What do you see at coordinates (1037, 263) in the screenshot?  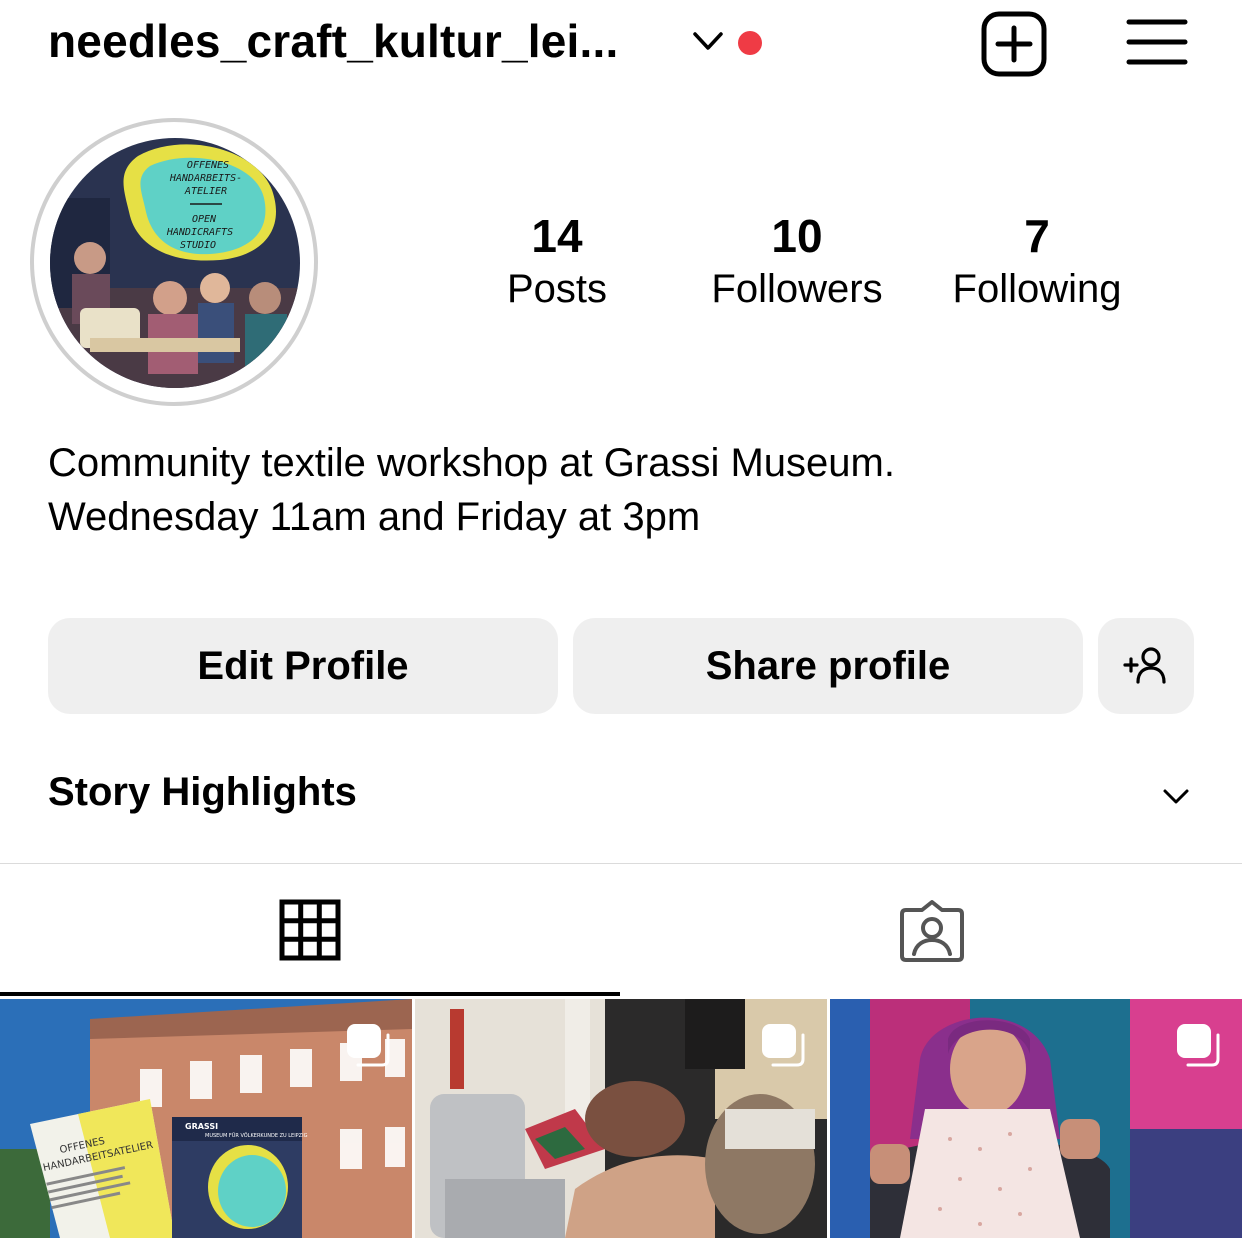 I see `stat-following: 7 Following` at bounding box center [1037, 263].